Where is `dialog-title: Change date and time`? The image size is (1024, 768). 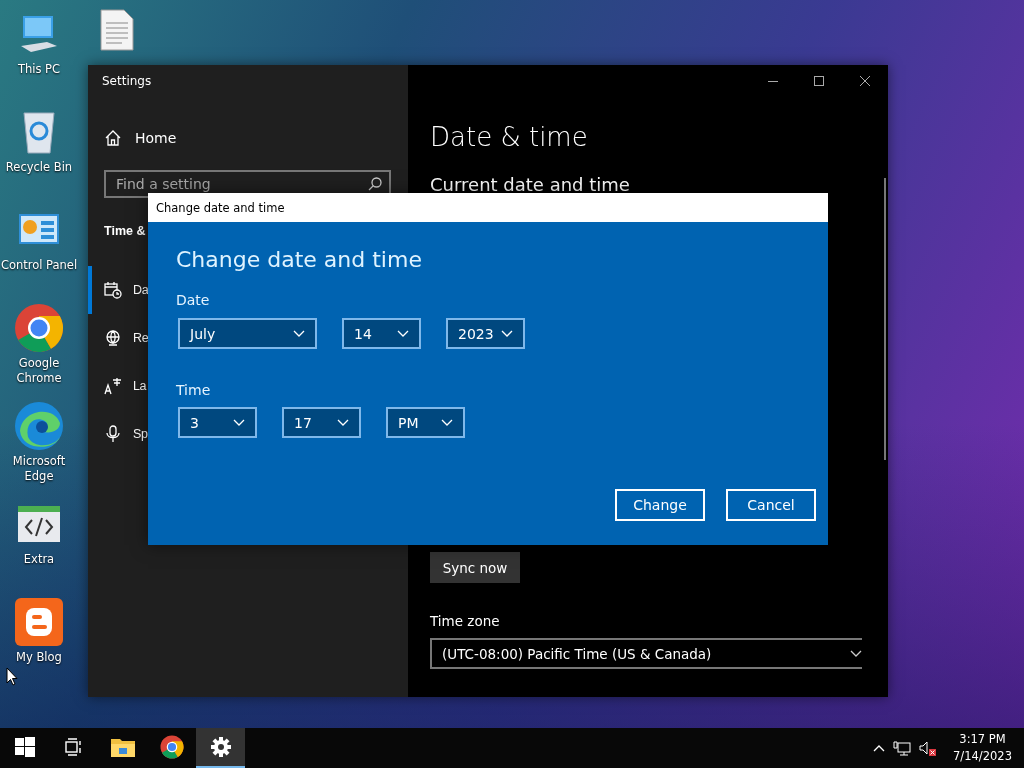 dialog-title: Change date and time is located at coordinates (488, 207).